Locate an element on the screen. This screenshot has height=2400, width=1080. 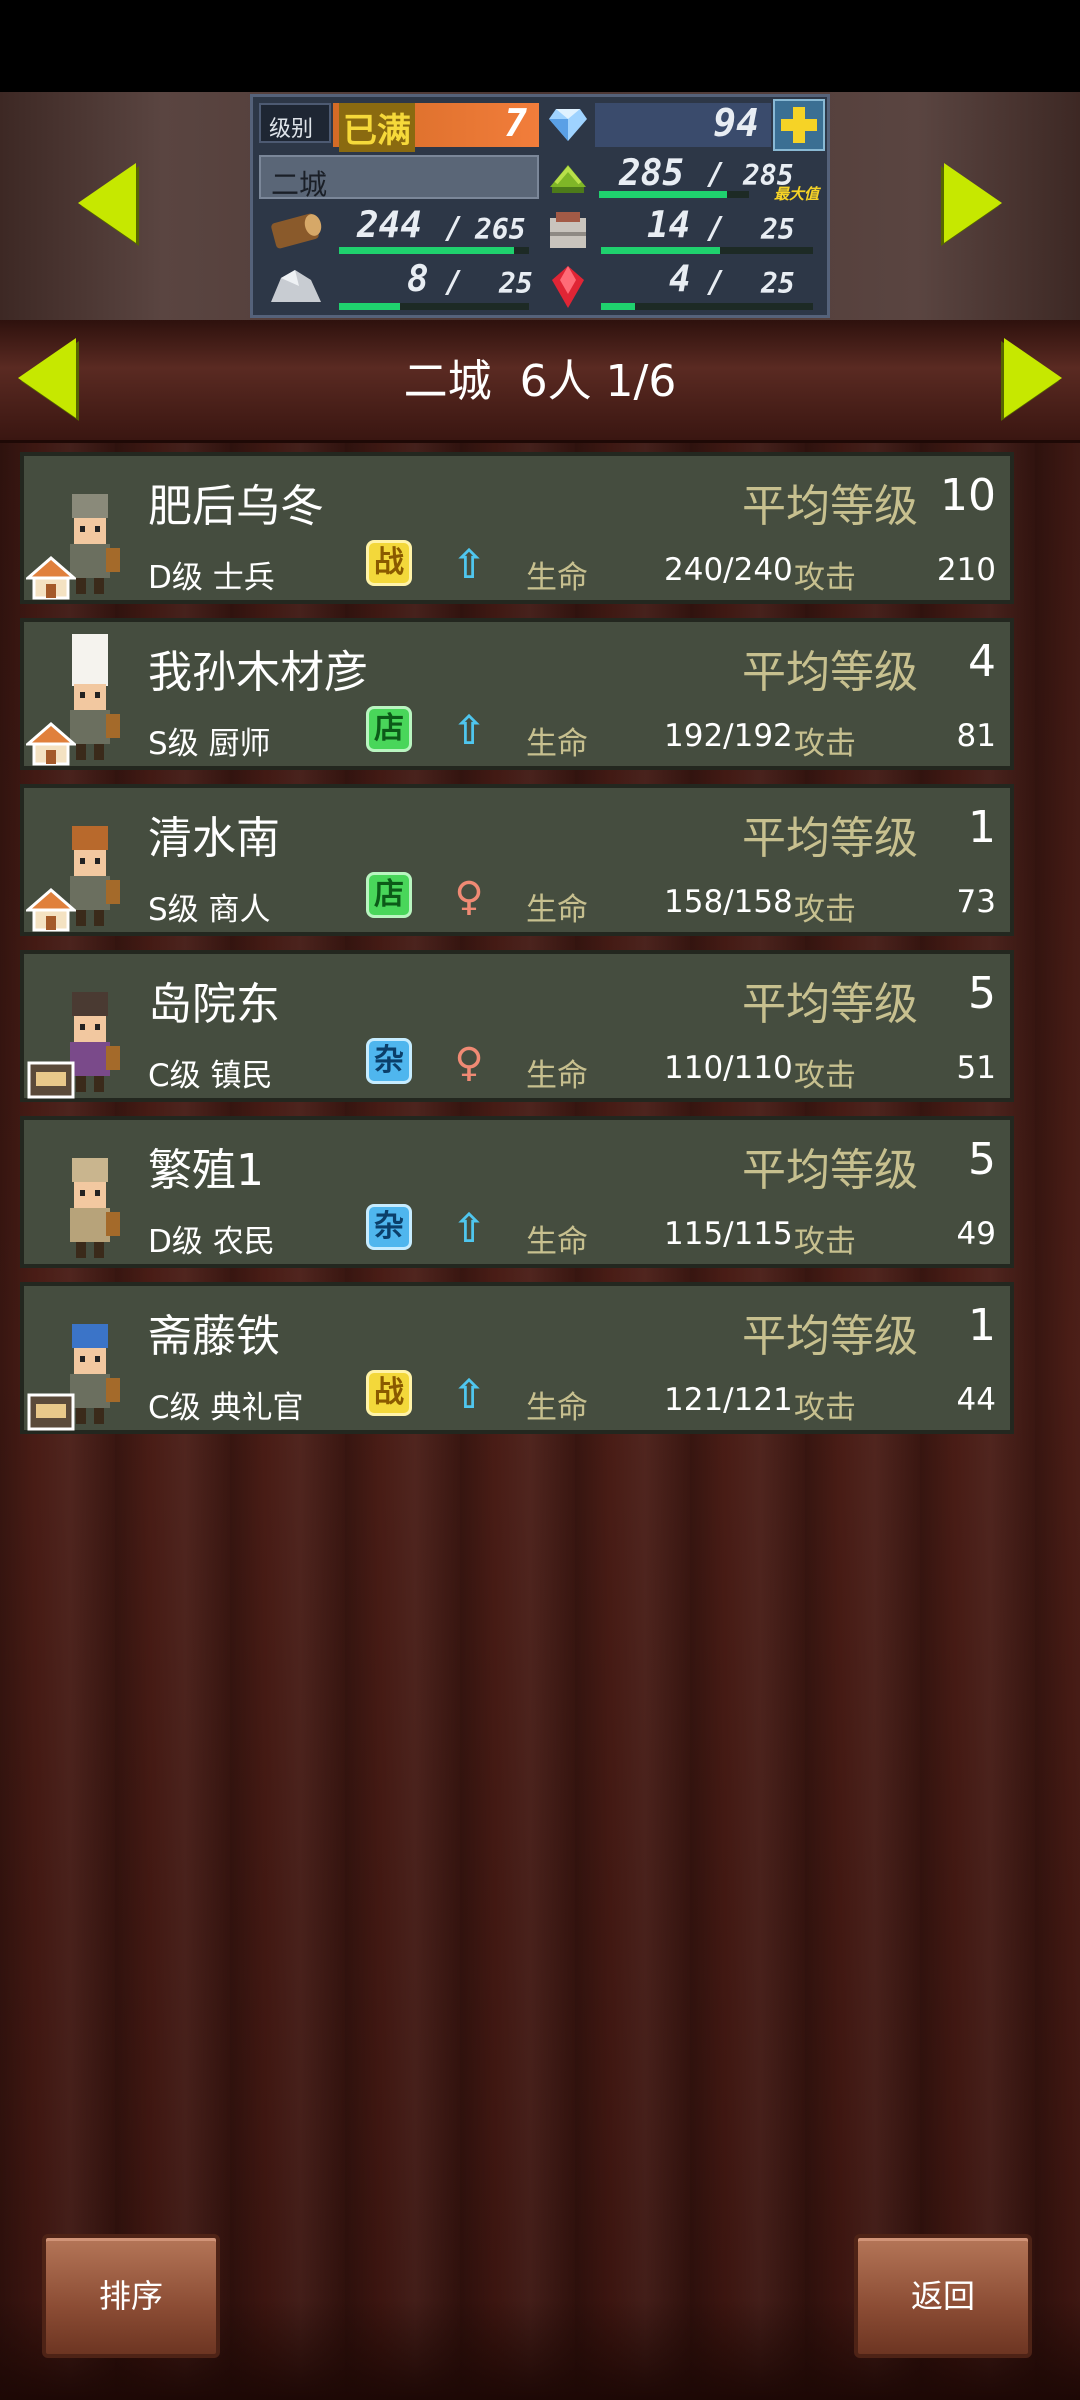
log-icon is located at coordinates (296, 231).